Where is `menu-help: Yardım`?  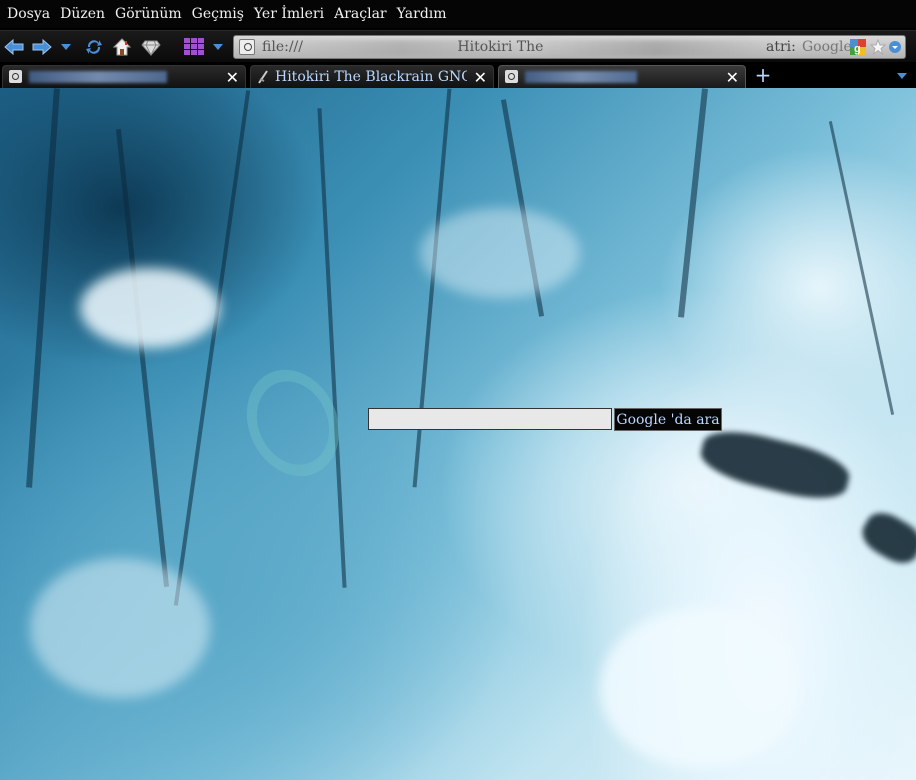
menu-help: Yardım is located at coordinates (422, 14).